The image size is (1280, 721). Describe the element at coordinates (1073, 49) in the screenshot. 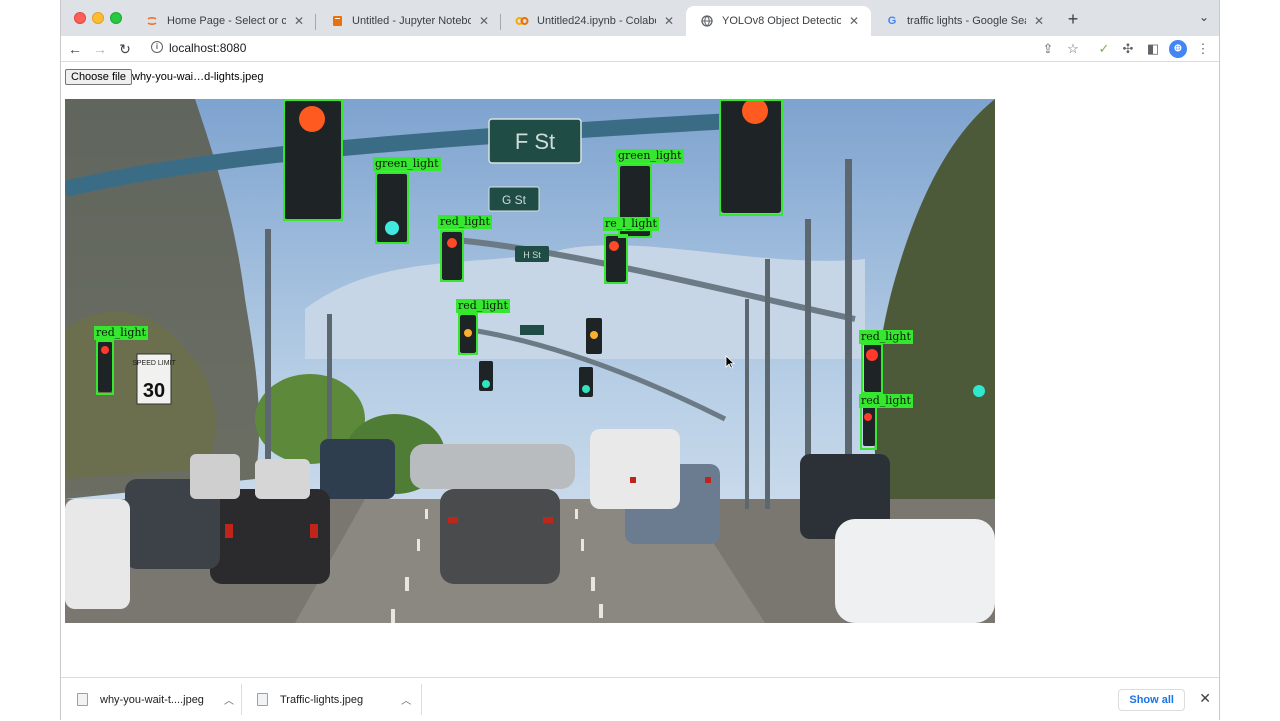

I see `bookmark-star-icon: ☆` at that location.